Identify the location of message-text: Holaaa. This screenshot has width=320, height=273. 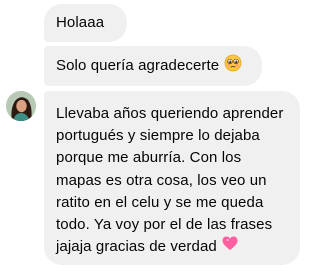
(80, 22).